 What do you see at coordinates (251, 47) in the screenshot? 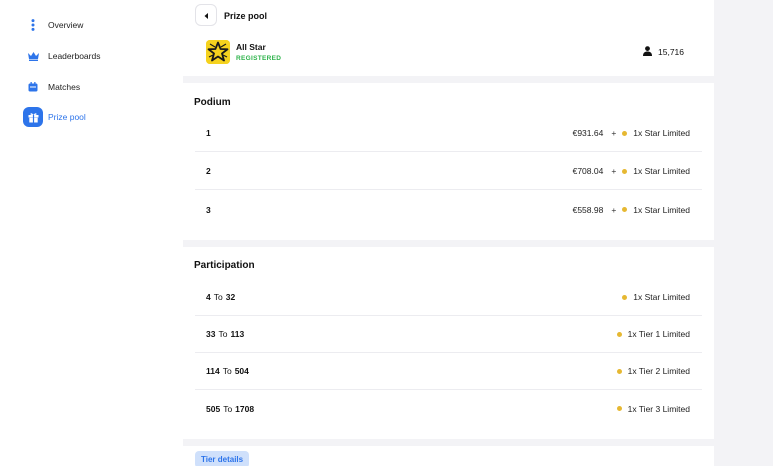
I see `league-name: All Star` at bounding box center [251, 47].